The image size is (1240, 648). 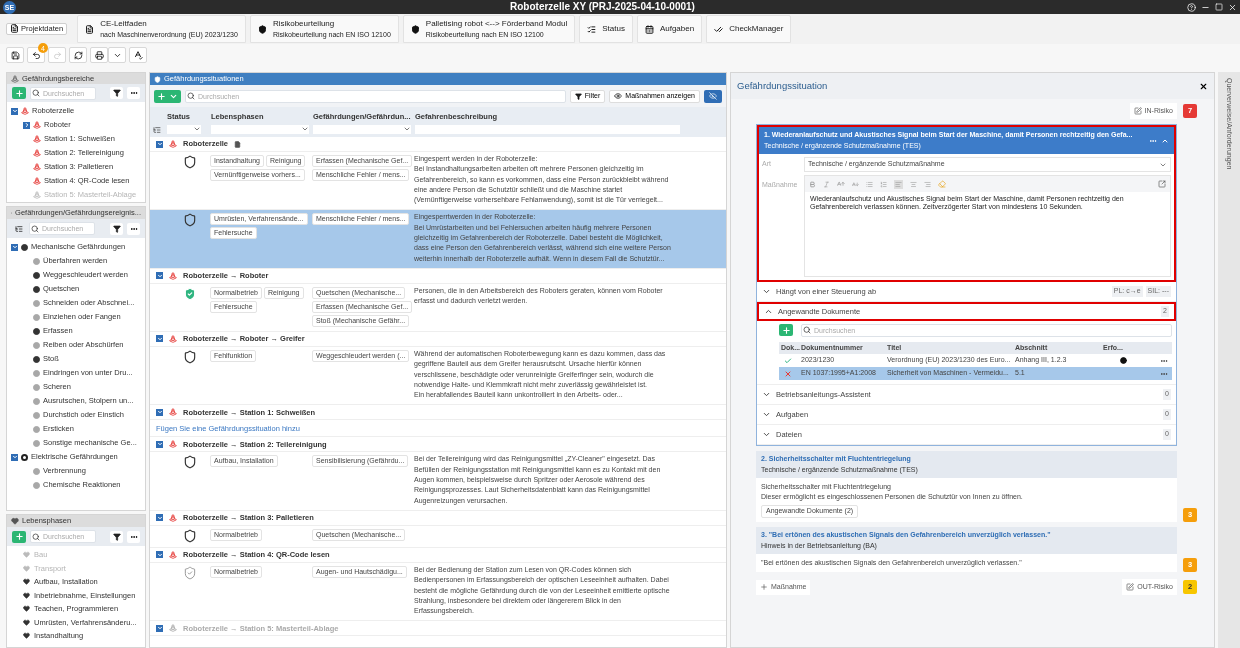 I want to click on save-icon, so click(x=15, y=55).